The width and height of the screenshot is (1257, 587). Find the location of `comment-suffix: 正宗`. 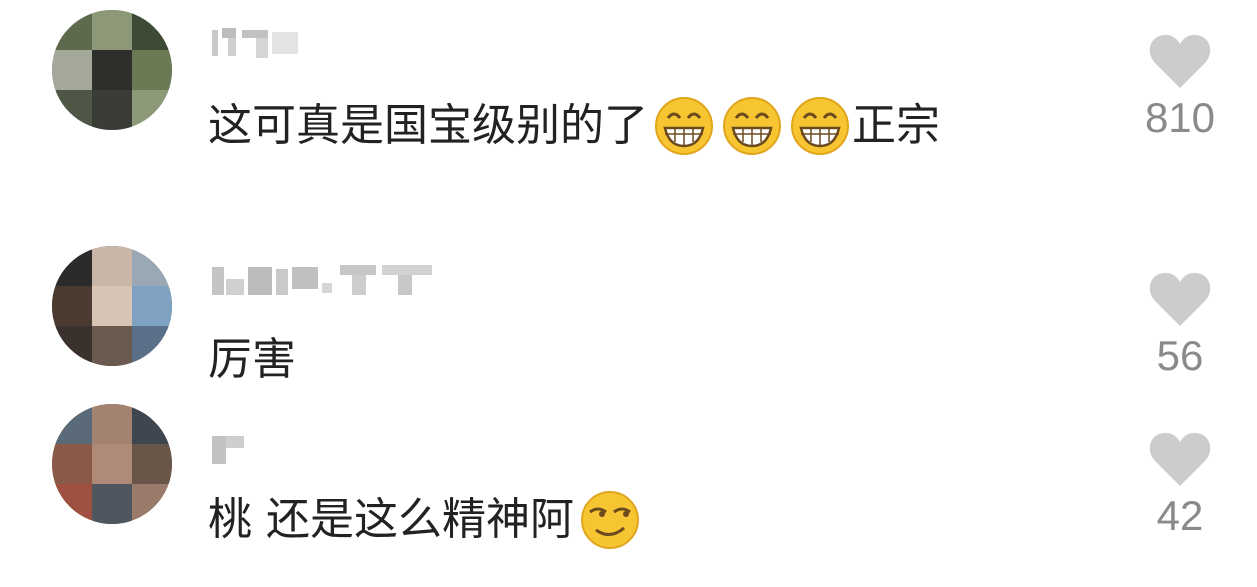

comment-suffix: 正宗 is located at coordinates (896, 125).